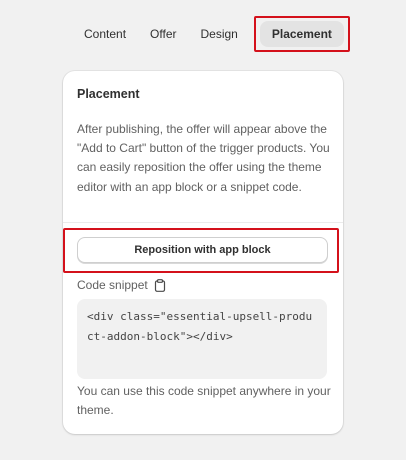  What do you see at coordinates (203, 222) in the screenshot?
I see `divider` at bounding box center [203, 222].